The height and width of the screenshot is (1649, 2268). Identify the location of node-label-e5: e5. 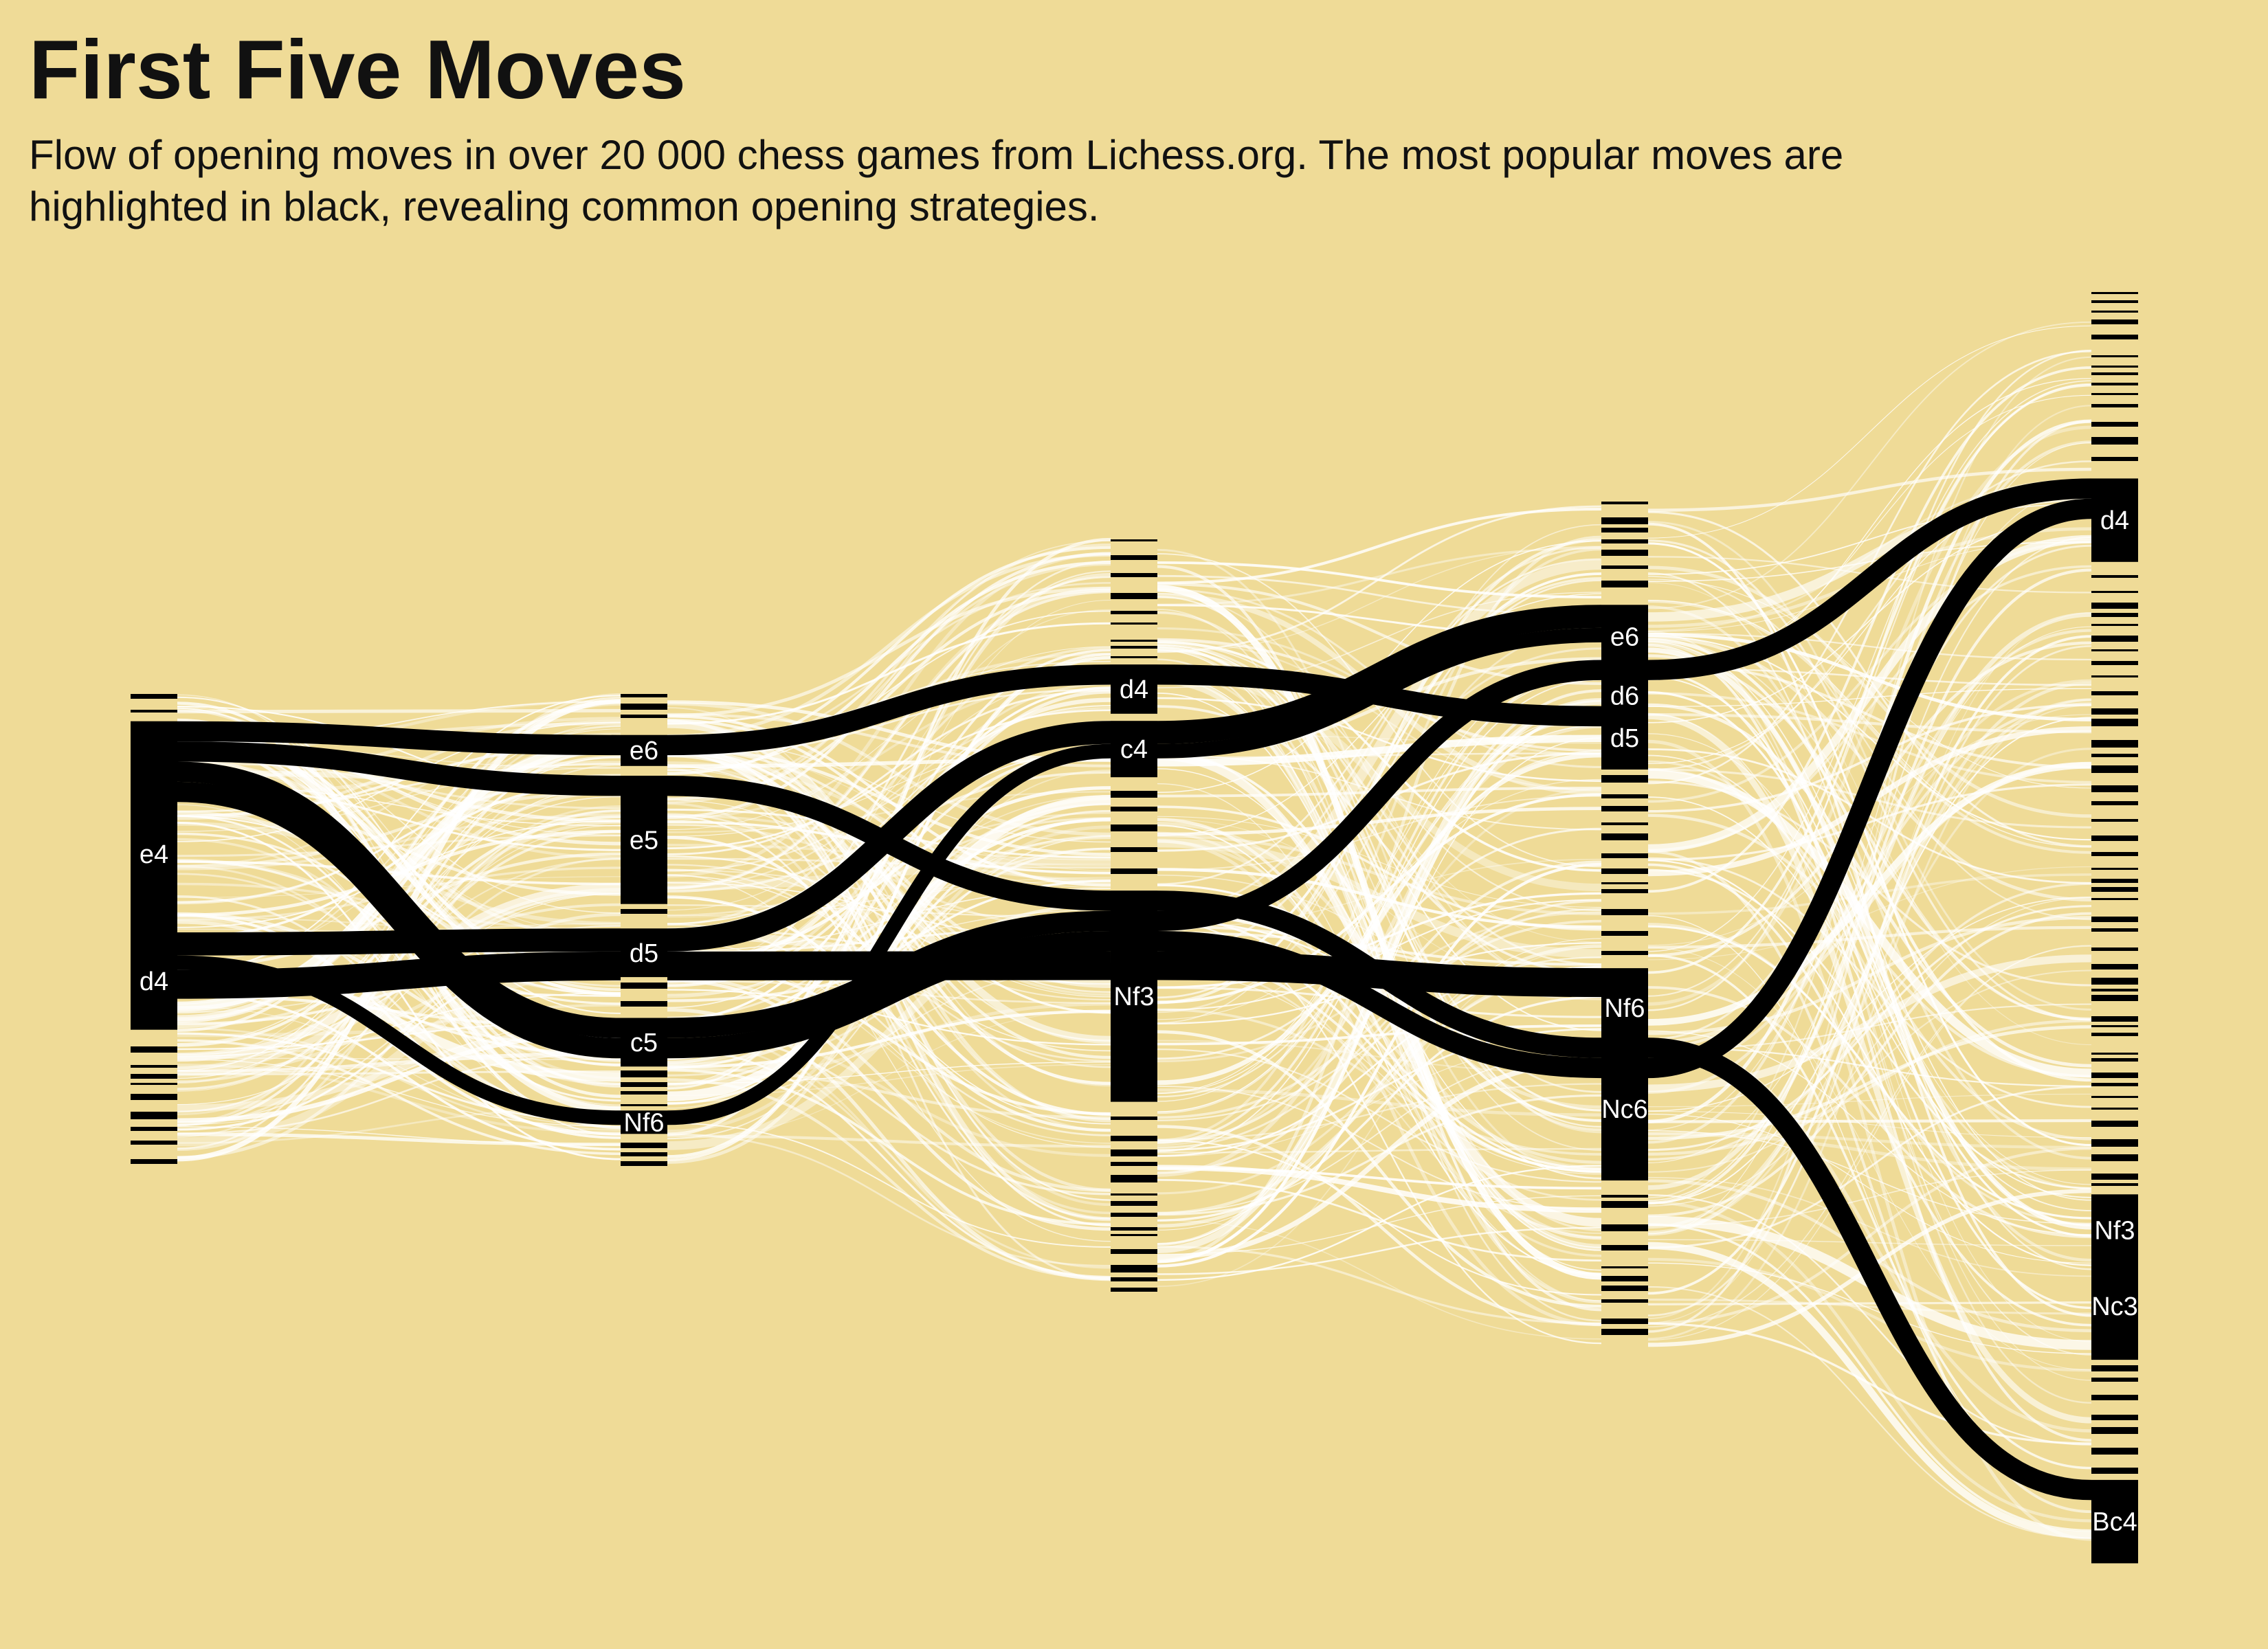
(644, 840).